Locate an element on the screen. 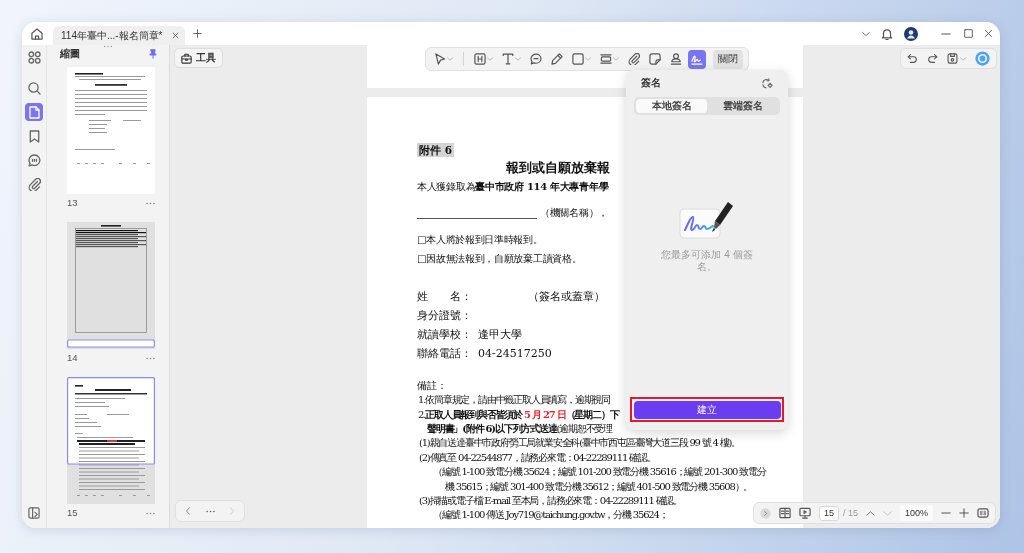 The image size is (1024, 553). search-icon is located at coordinates (34, 88).